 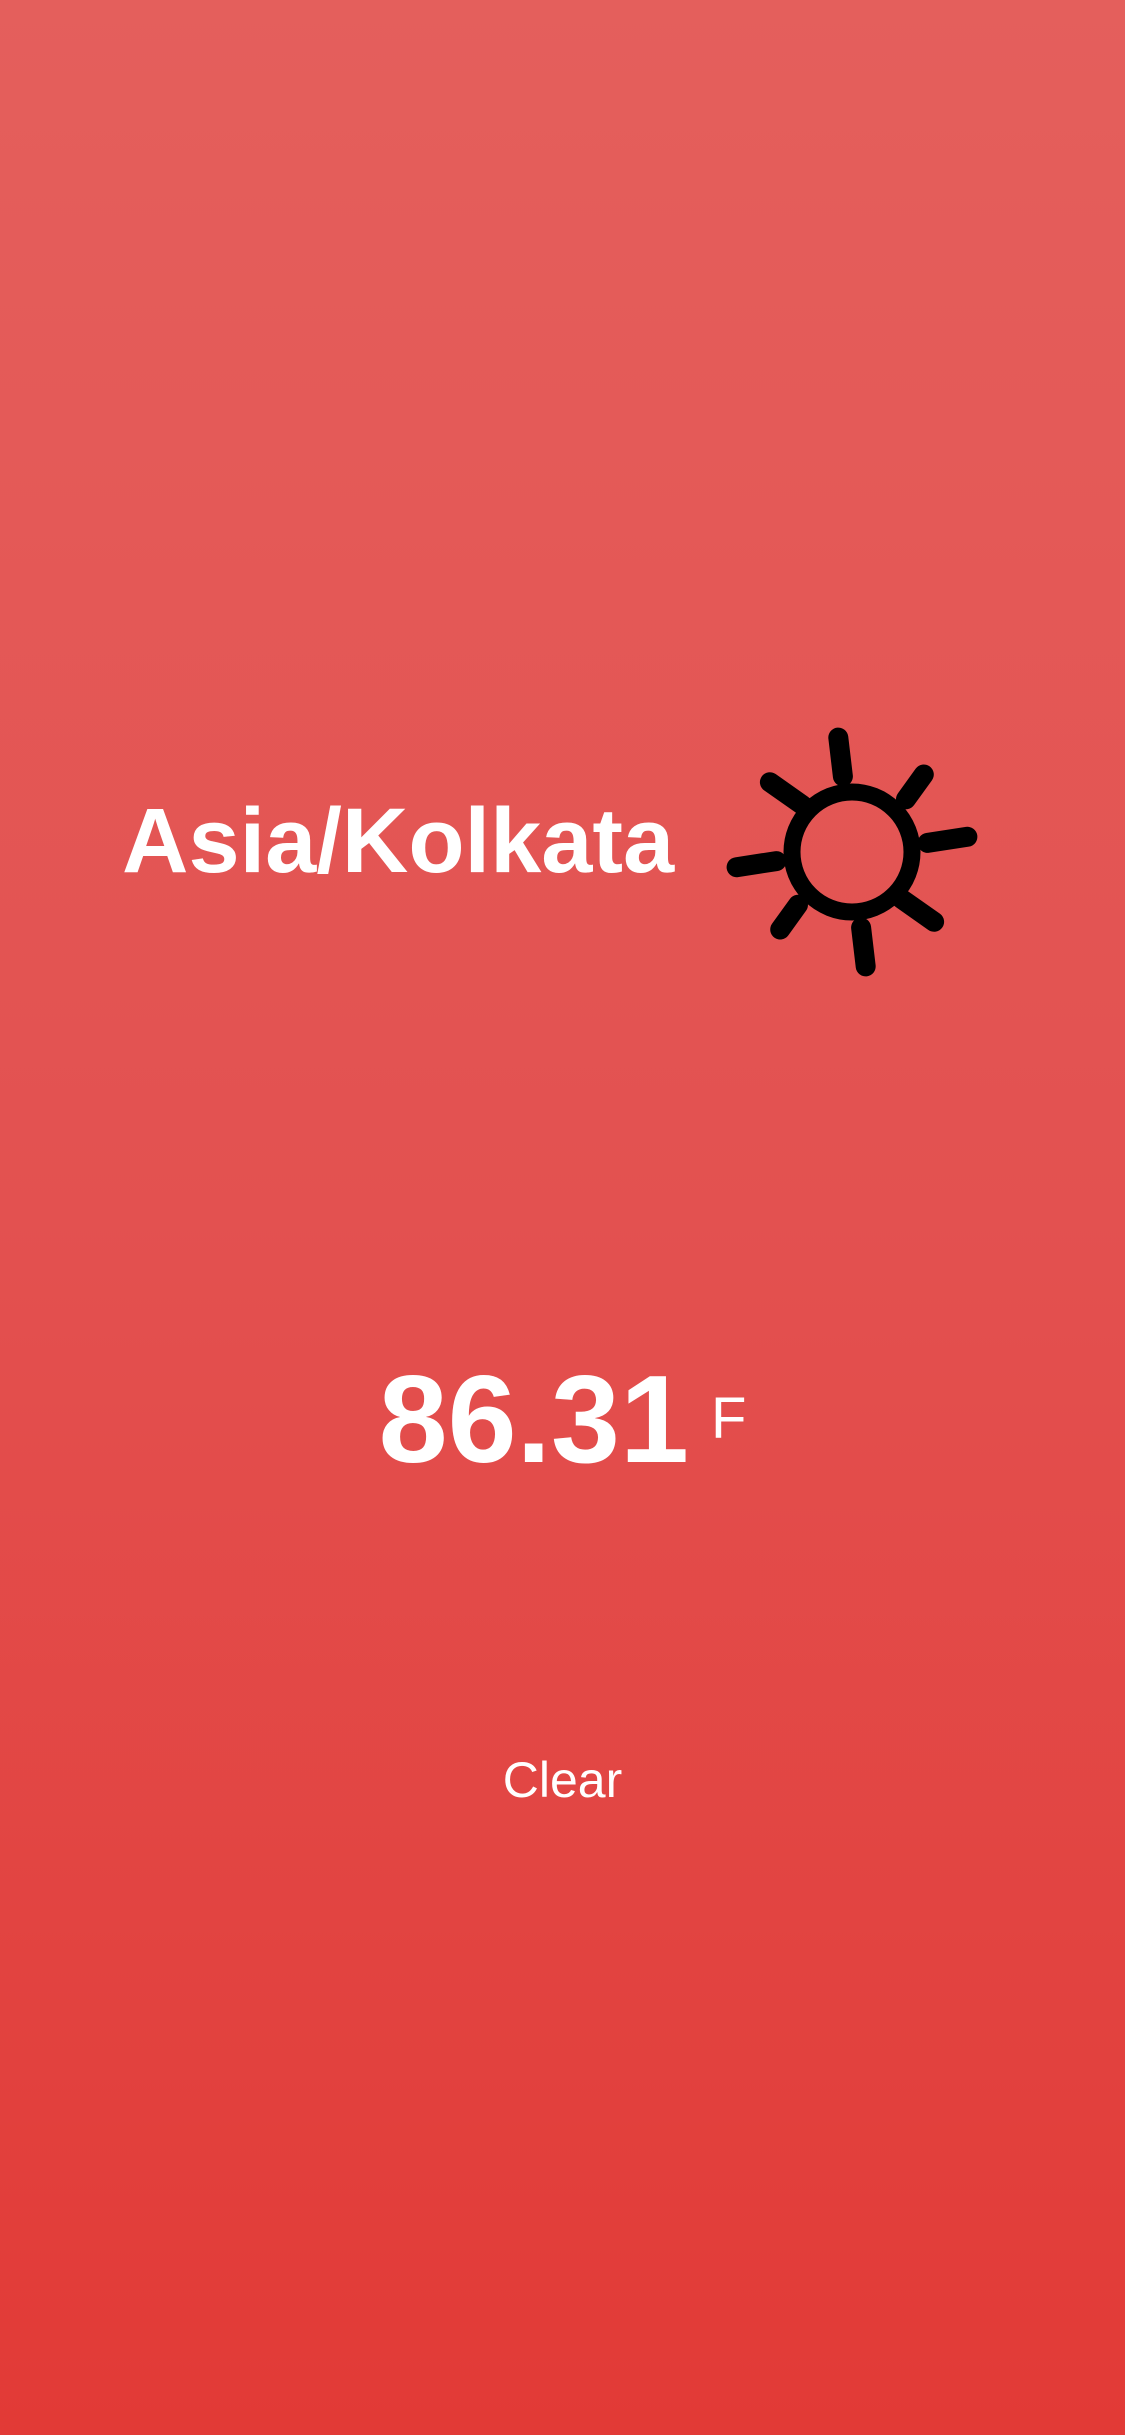 What do you see at coordinates (562, 1780) in the screenshot?
I see `weather-condition: Clear` at bounding box center [562, 1780].